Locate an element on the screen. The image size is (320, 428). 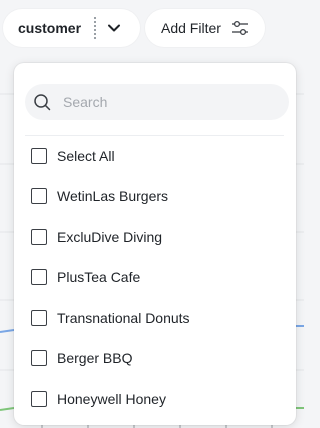
option-label: WetinLas Burgers is located at coordinates (113, 196).